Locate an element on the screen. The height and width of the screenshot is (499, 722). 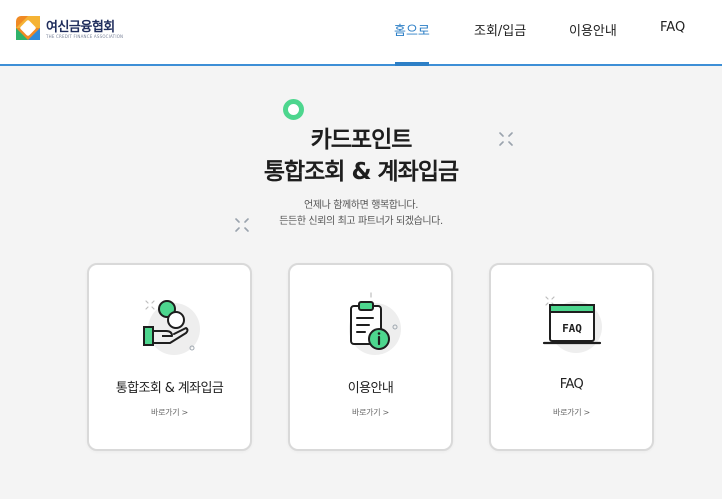
faq-board-icon: FAQ is located at coordinates (572, 324).